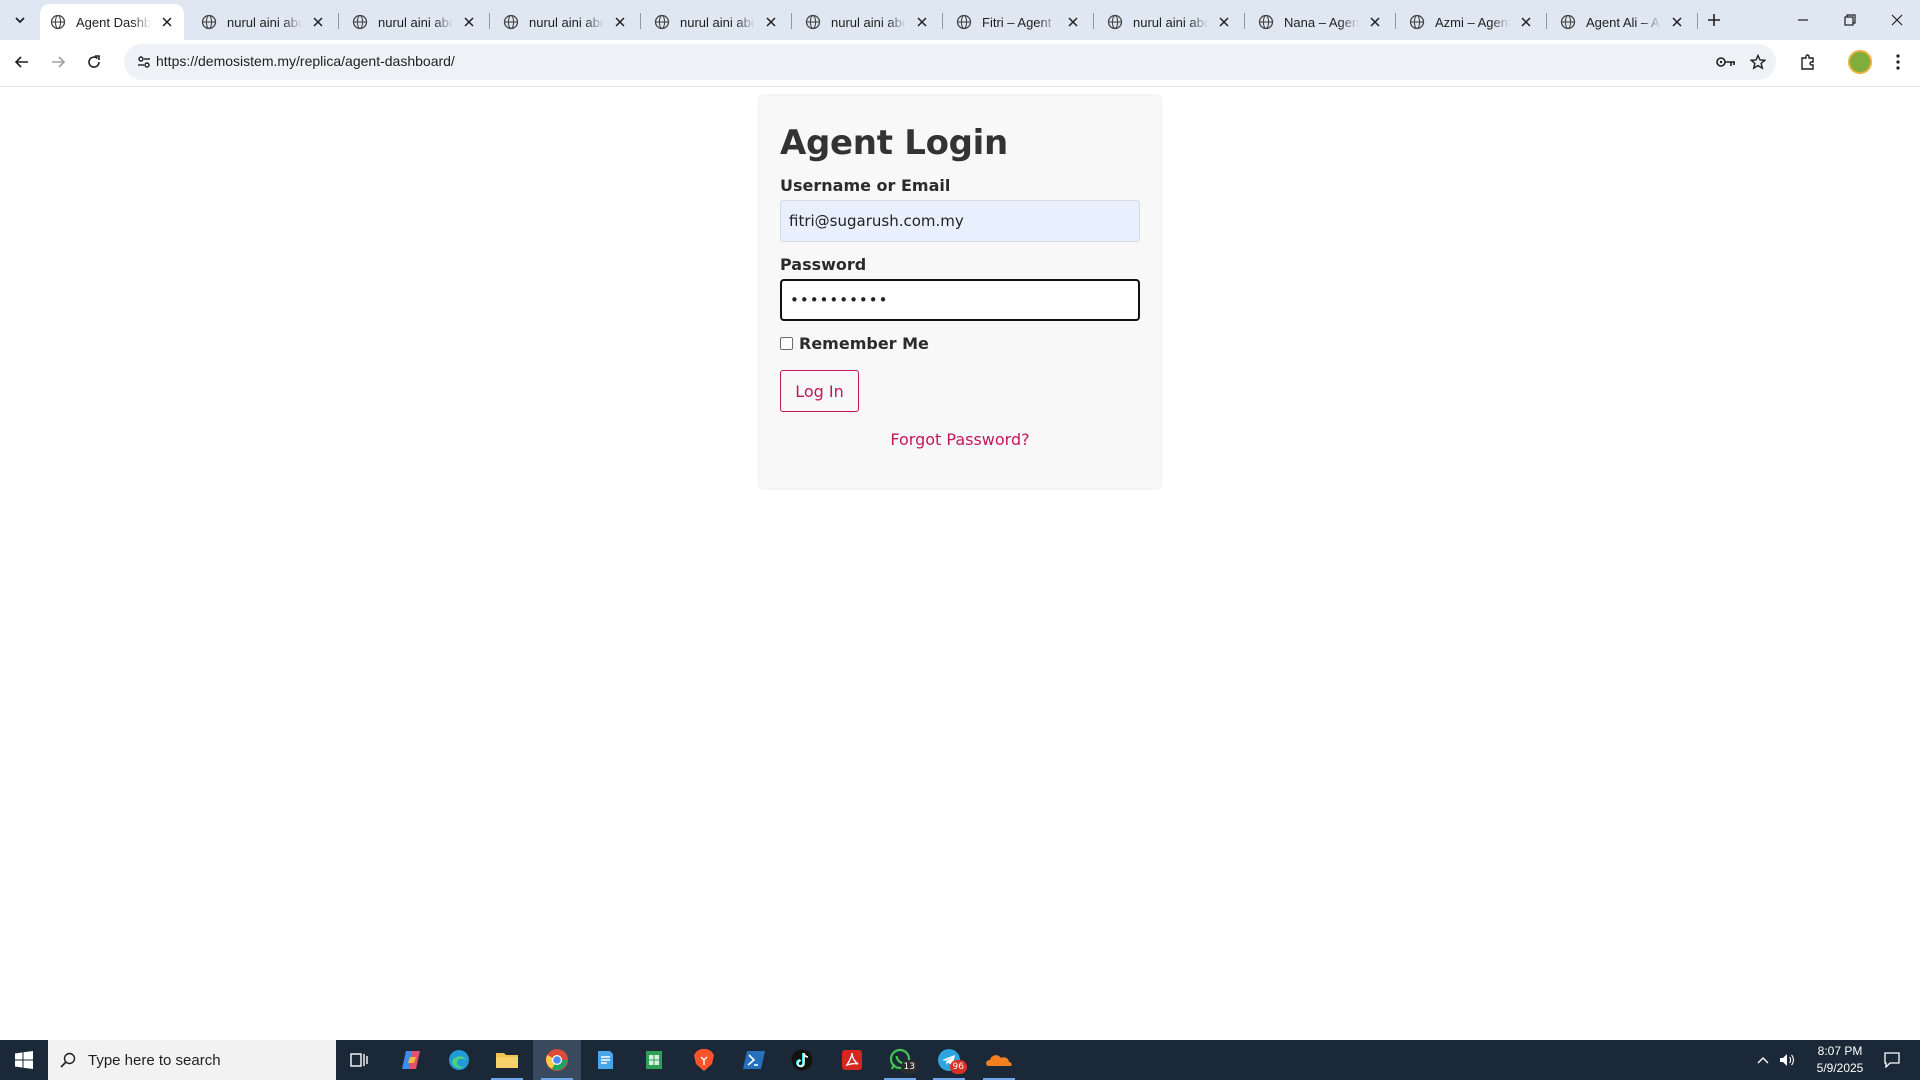 The image size is (1920, 1080). I want to click on minimize-icon, so click(1803, 20).